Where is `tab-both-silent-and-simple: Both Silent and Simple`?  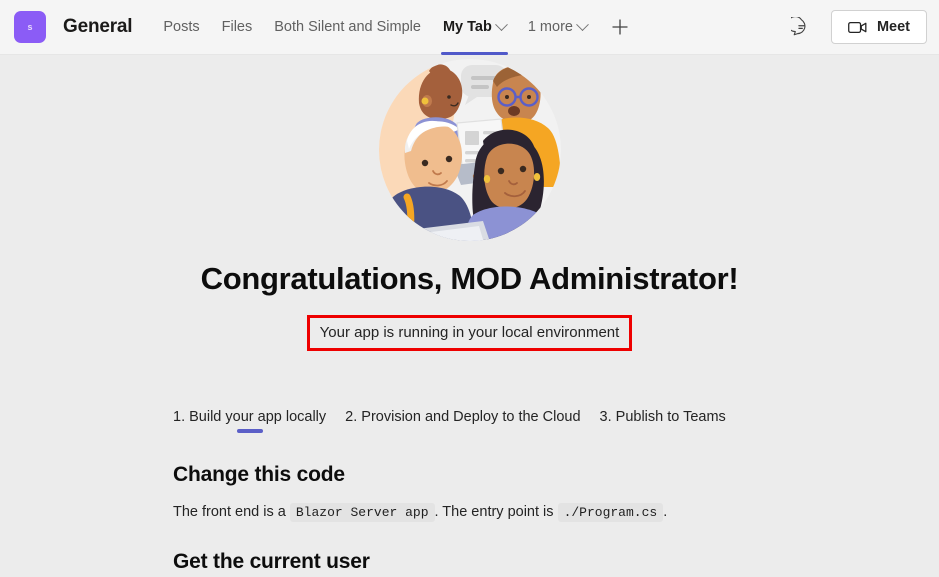
tab-both-silent-and-simple: Both Silent and Simple is located at coordinates (347, 27).